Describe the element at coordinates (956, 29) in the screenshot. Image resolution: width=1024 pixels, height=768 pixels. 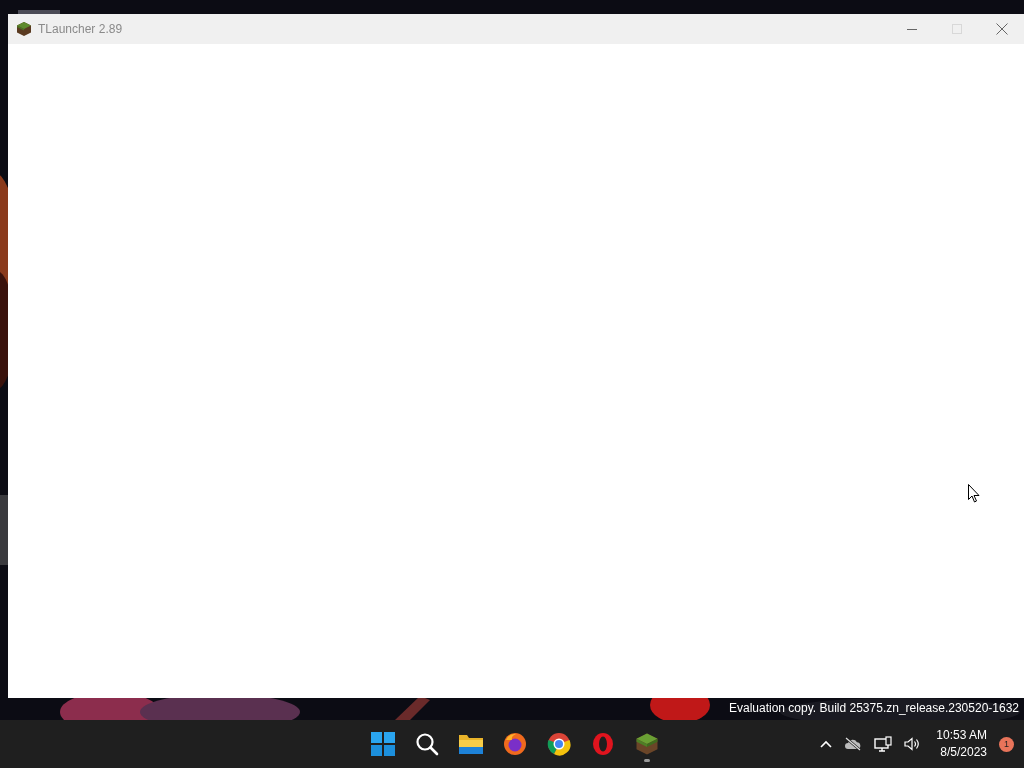
I see `maximize-icon` at that location.